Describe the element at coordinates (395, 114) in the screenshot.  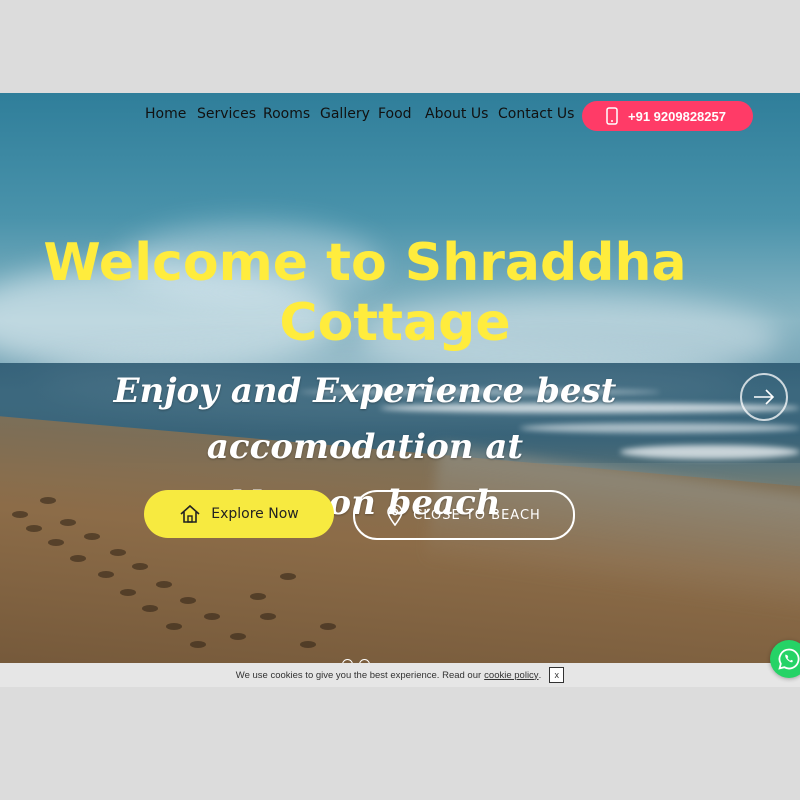
I see `nav-food: Food` at that location.